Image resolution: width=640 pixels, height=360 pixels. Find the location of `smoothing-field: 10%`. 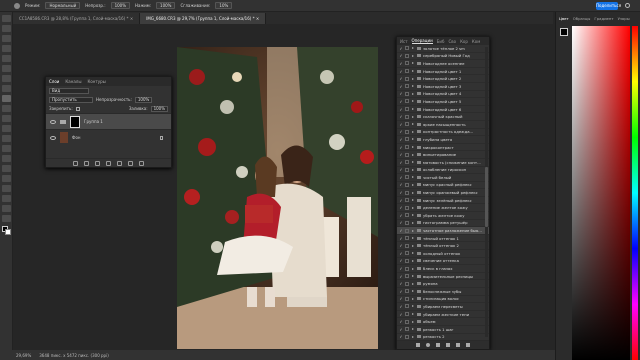

smoothing-field: 10% is located at coordinates (224, 5).